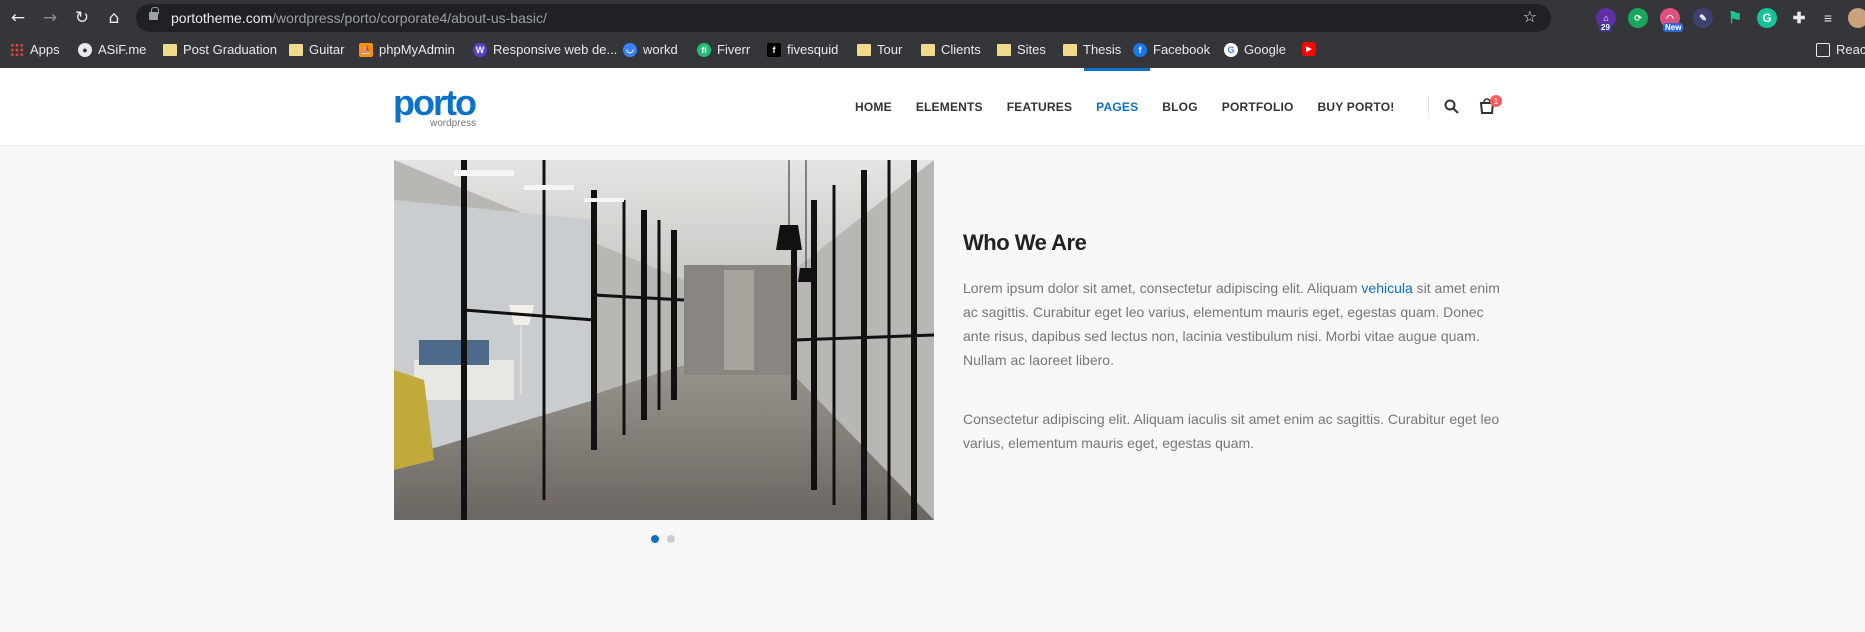  What do you see at coordinates (35, 49) in the screenshot?
I see `bookmark-apps: Apps` at bounding box center [35, 49].